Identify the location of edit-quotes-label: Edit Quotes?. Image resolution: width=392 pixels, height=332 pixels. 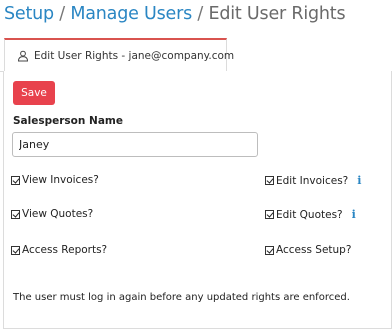
(309, 214).